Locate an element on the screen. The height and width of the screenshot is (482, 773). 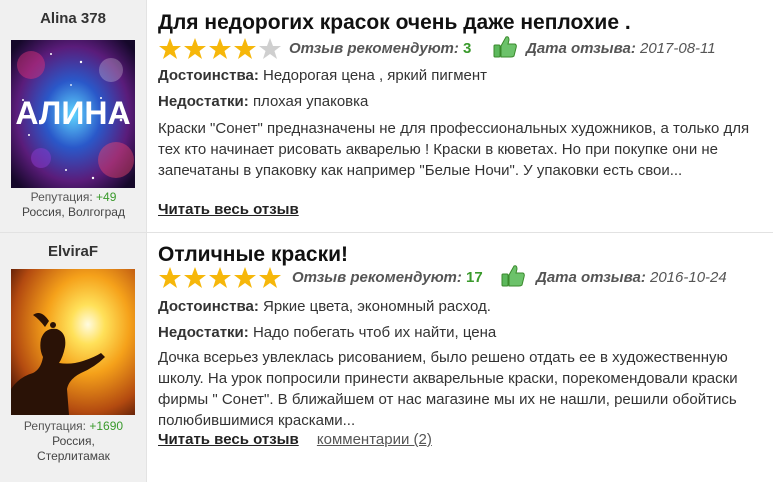
author-reputation: Репутация: +1690 is located at coordinates (73, 426).